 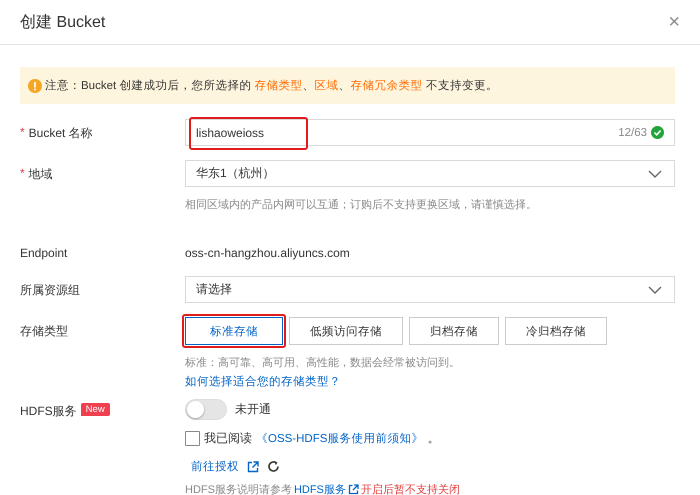 I want to click on agreement-text: 我已阅读, so click(x=228, y=438).